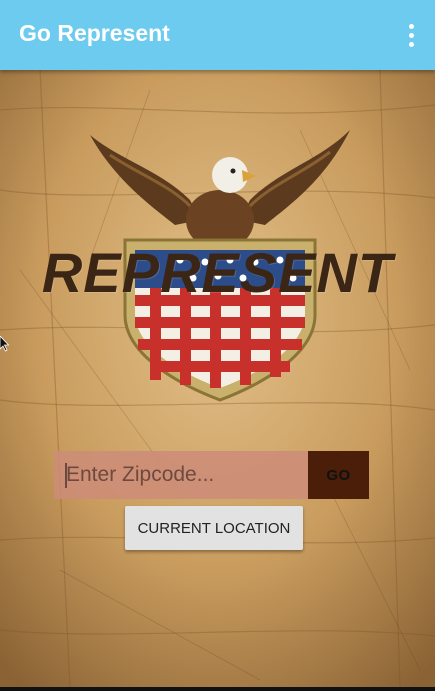 The width and height of the screenshot is (435, 691). Describe the element at coordinates (217, 35) in the screenshot. I see `app-bar: Go Represent` at that location.